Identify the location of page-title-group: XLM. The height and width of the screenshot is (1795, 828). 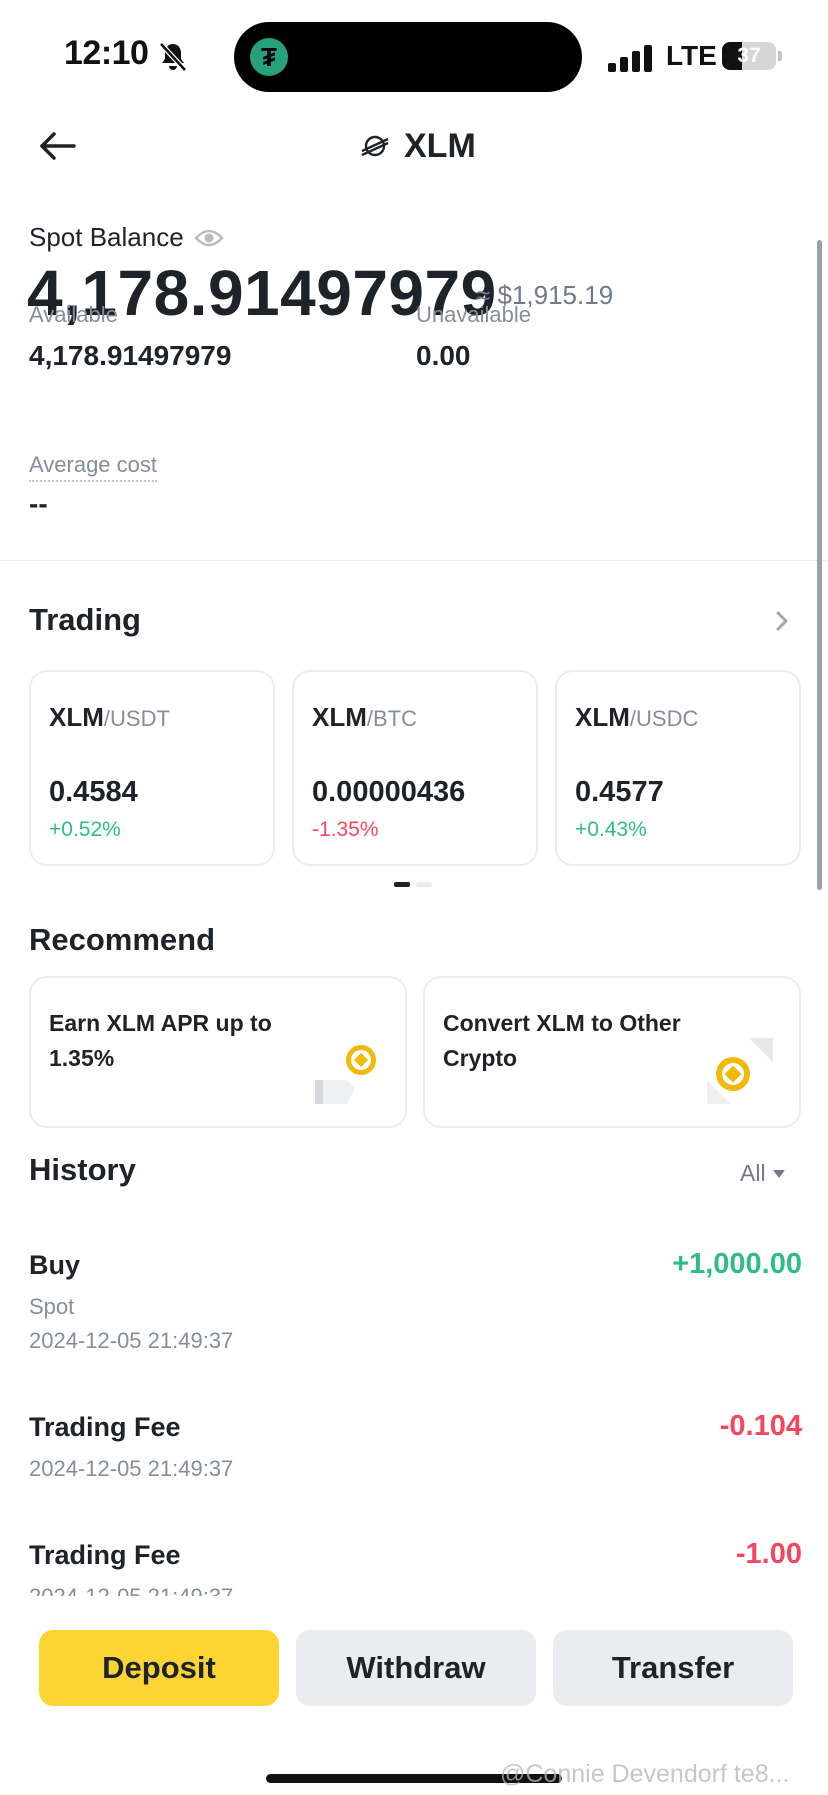
(418, 146).